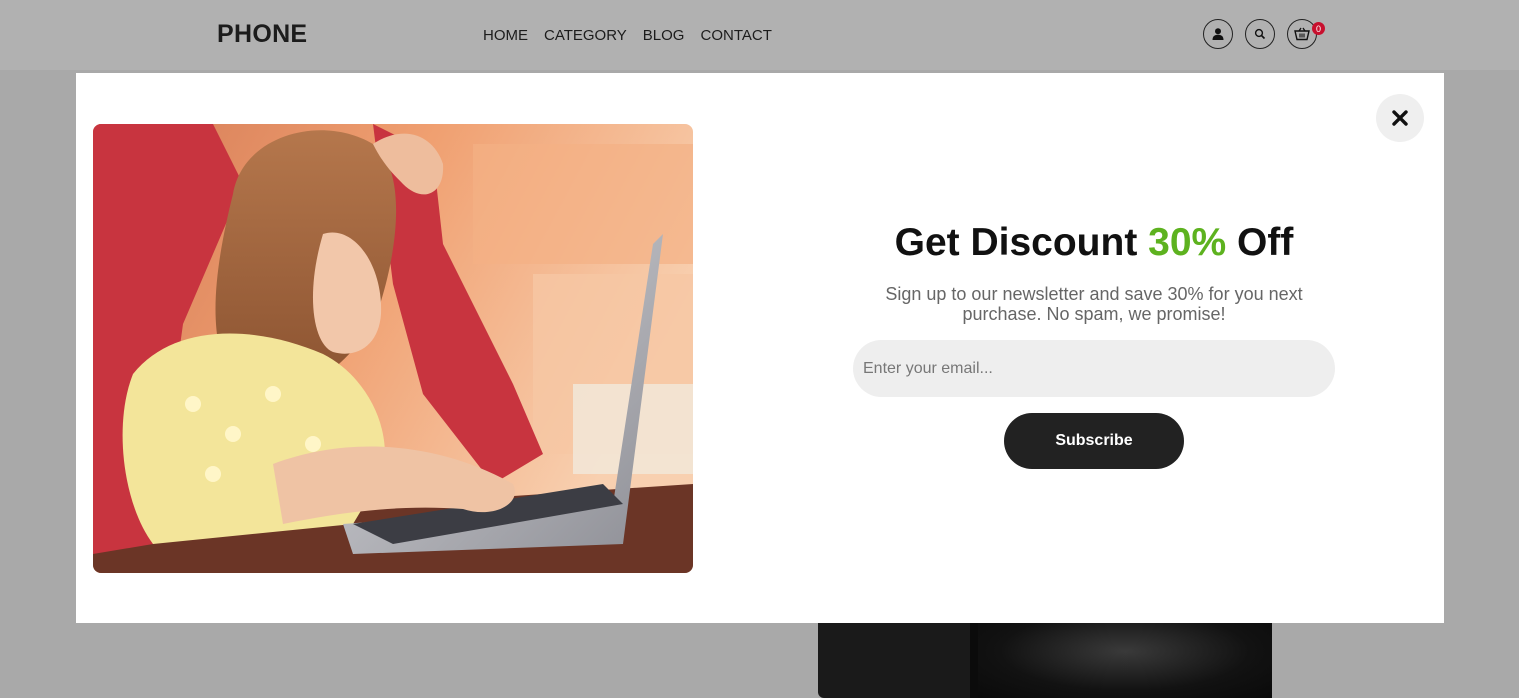 The image size is (1519, 698). What do you see at coordinates (585, 35) in the screenshot?
I see `nav-category: CATEGORY` at bounding box center [585, 35].